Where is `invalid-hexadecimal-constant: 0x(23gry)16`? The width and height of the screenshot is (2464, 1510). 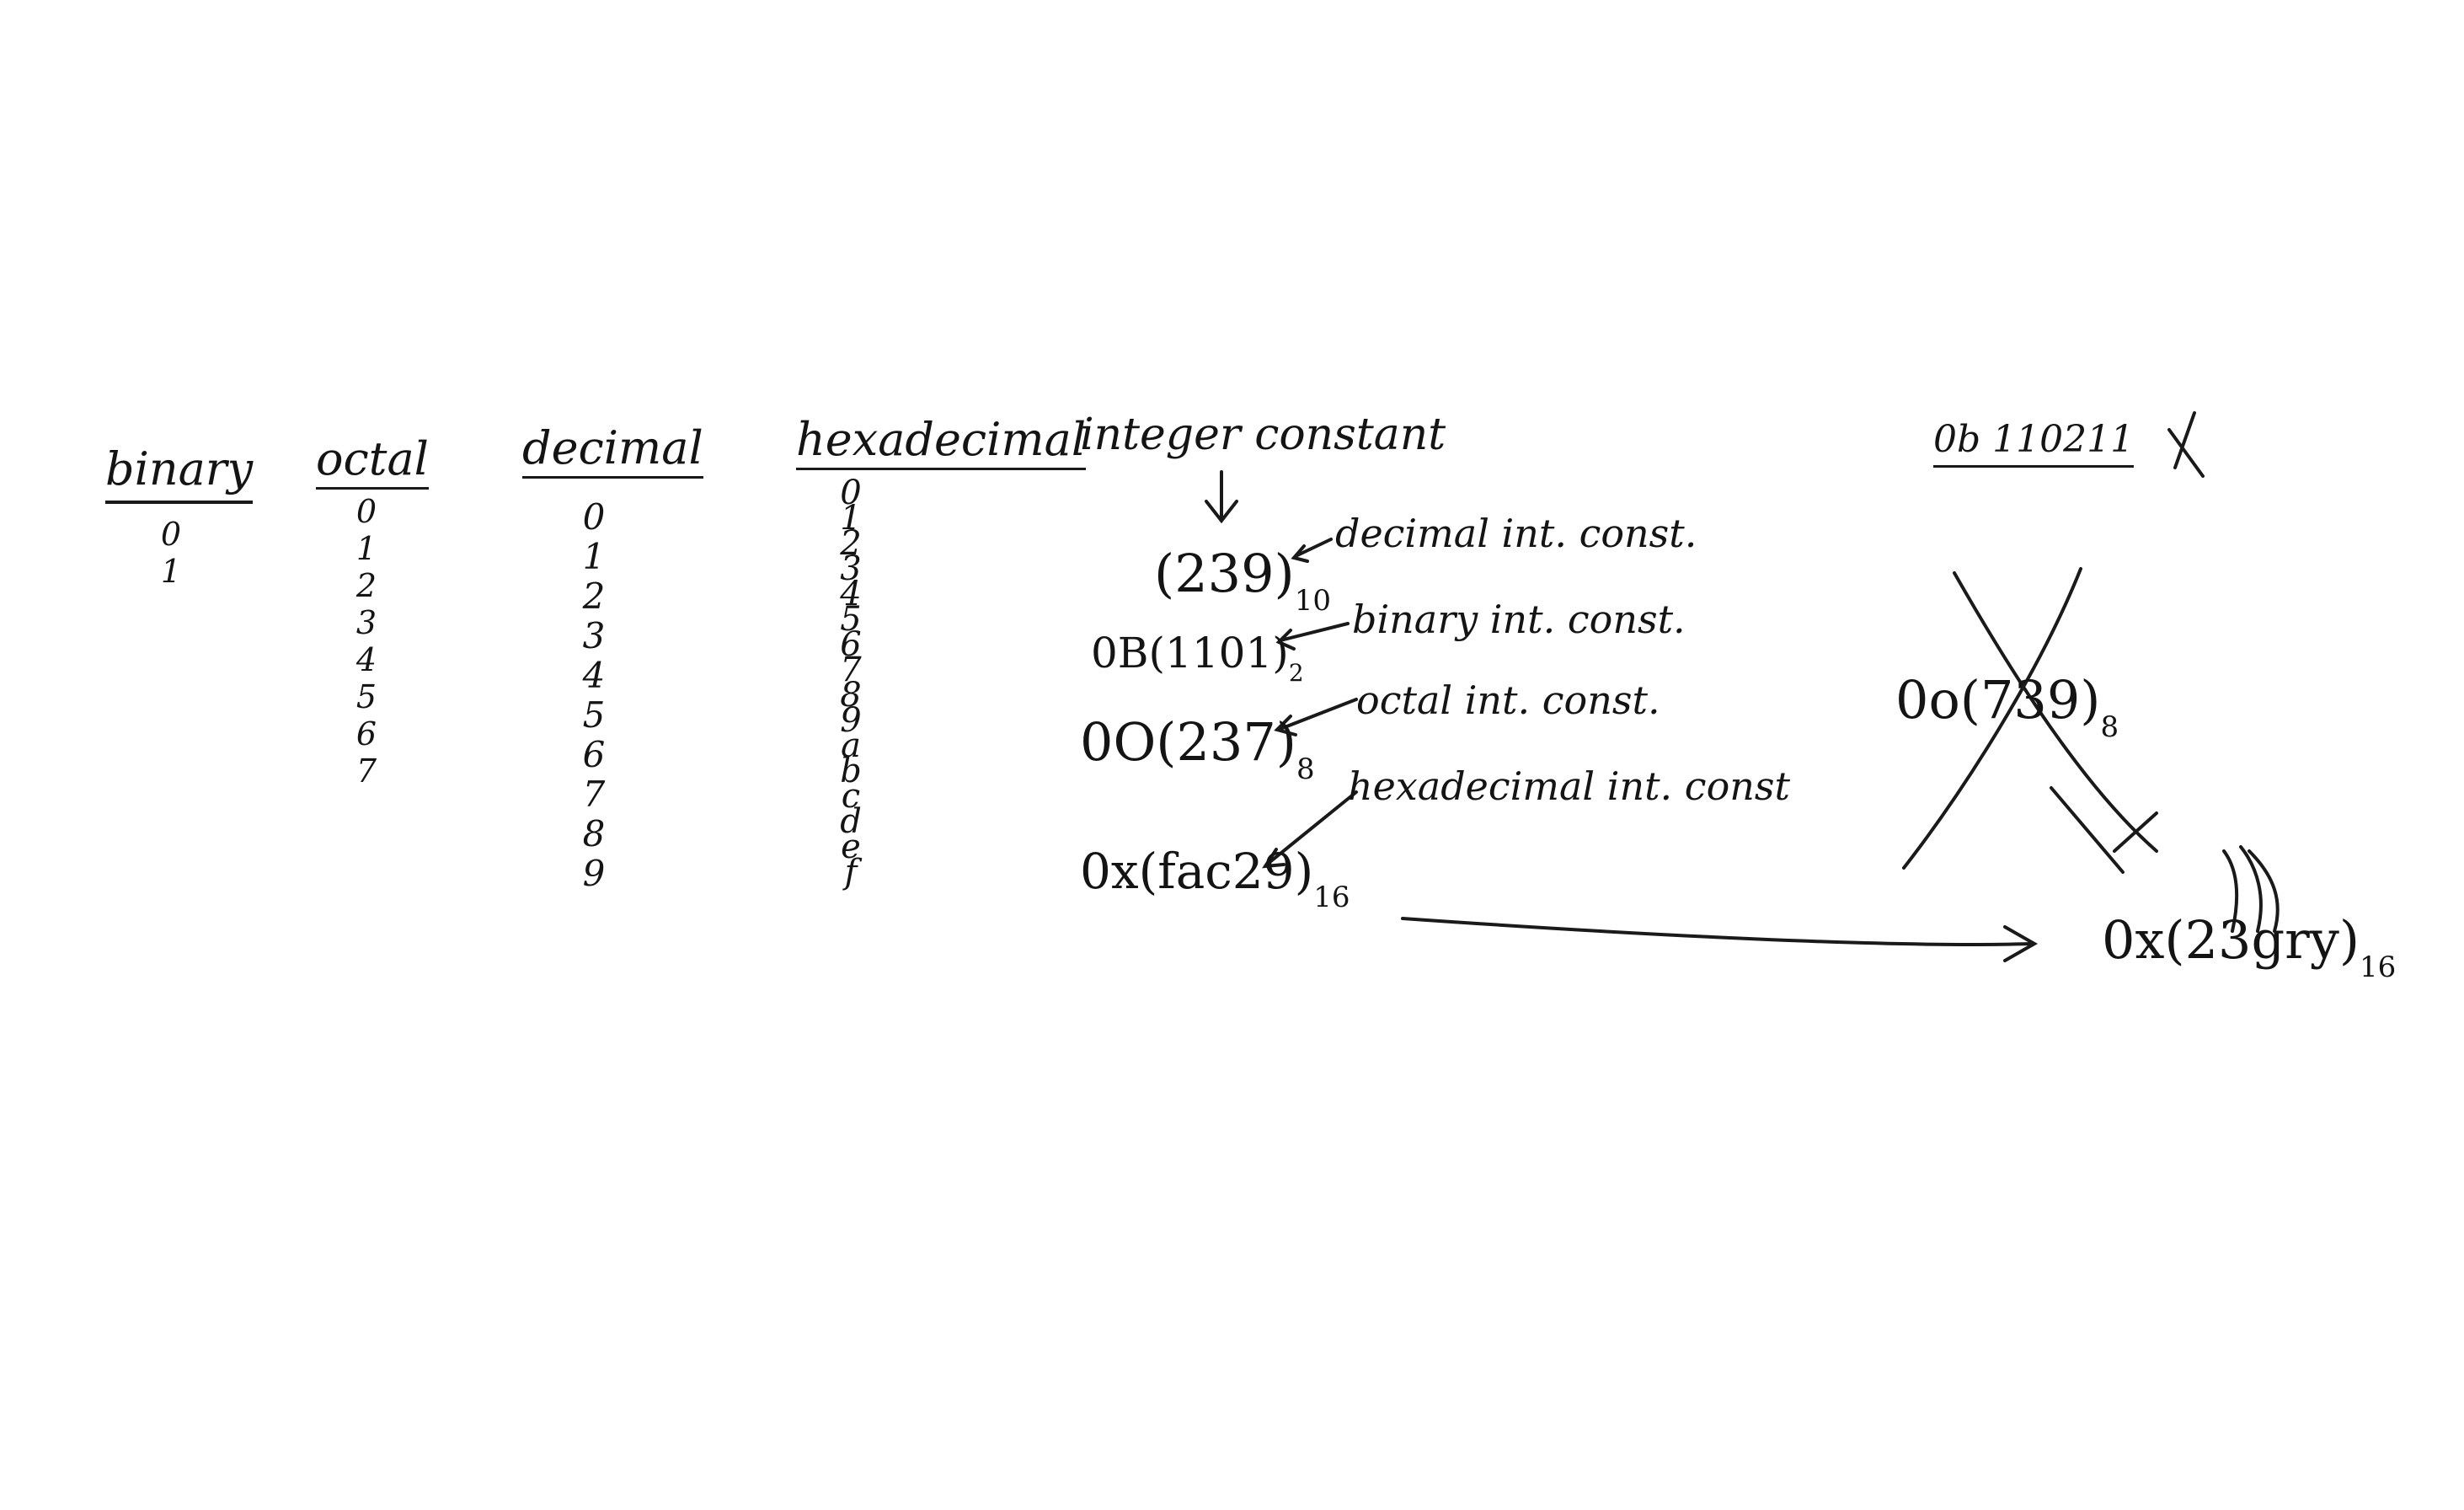 invalid-hexadecimal-constant: 0x(23gry)16 is located at coordinates (2249, 949).